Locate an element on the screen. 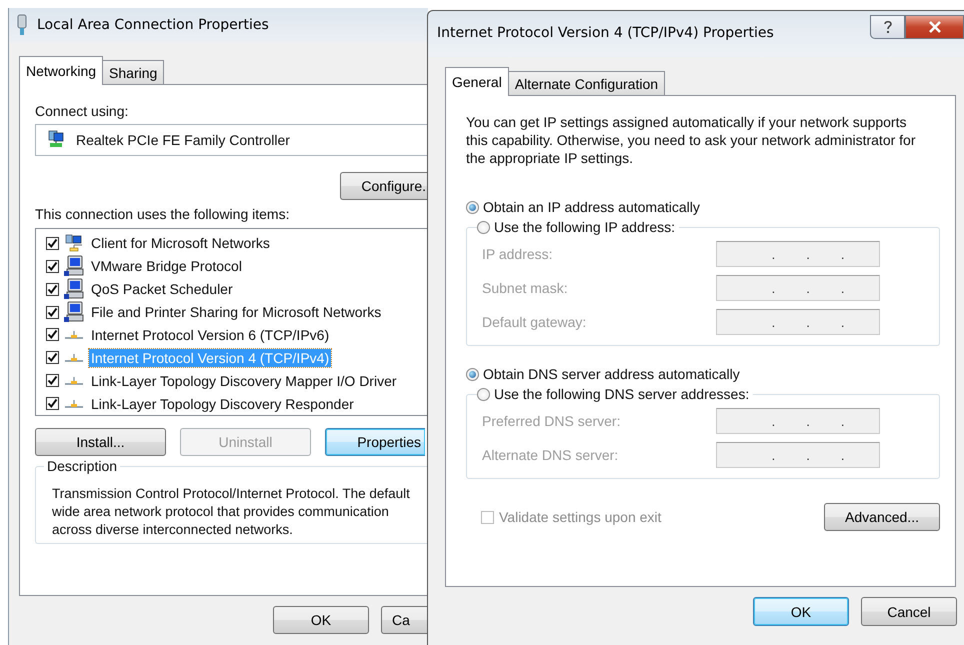 This screenshot has width=964, height=645. radio-label: Obtain an IP address automatically is located at coordinates (591, 207).